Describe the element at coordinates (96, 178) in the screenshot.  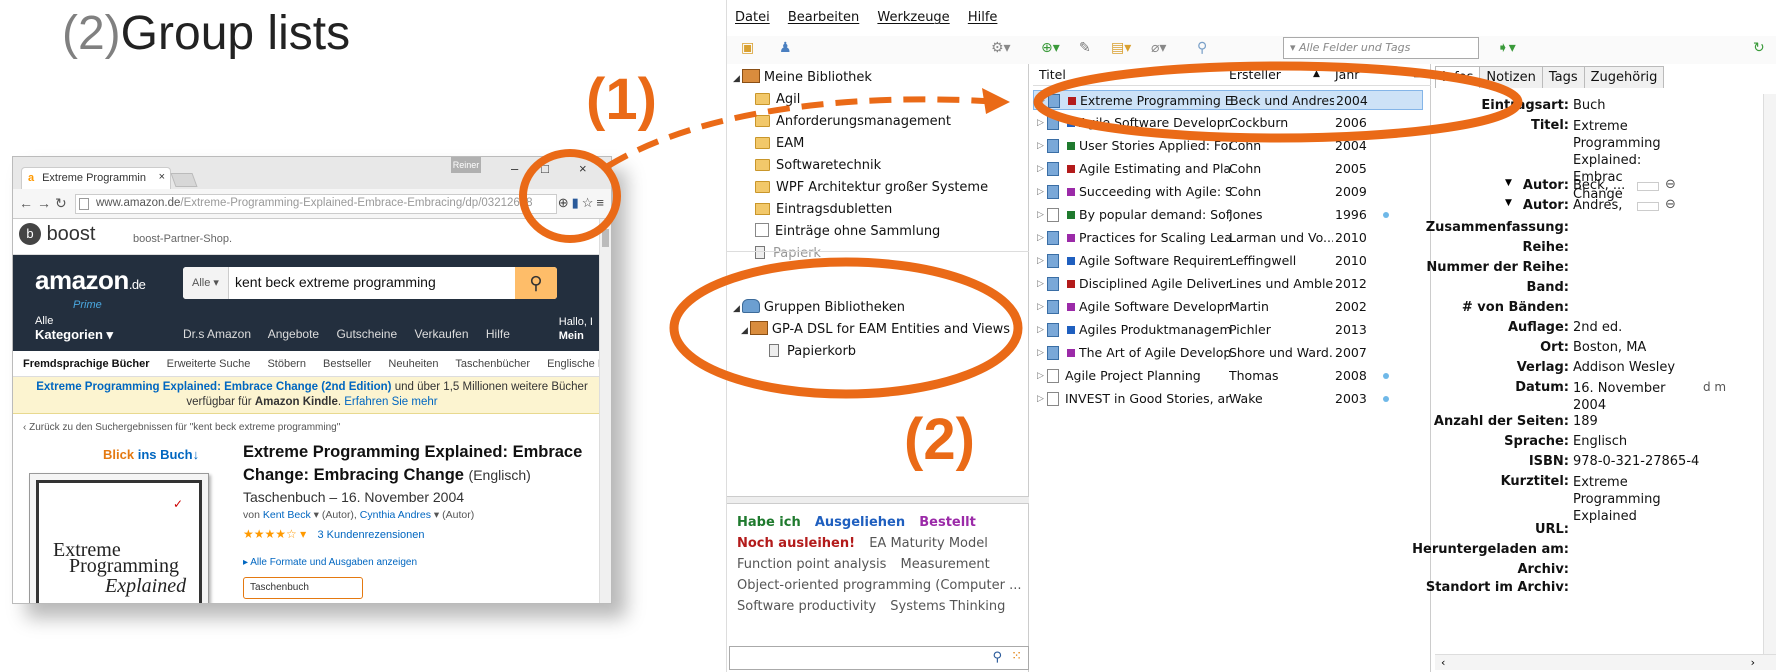
I see `browser-tab: a Extreme Programmin ×` at that location.